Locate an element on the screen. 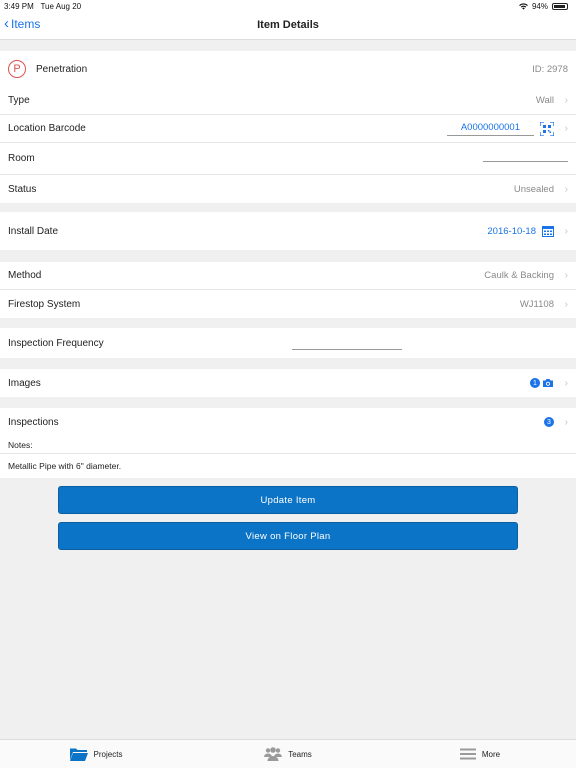 The width and height of the screenshot is (576, 768). navigation-bar: ‹ Items Item Details is located at coordinates (288, 26).